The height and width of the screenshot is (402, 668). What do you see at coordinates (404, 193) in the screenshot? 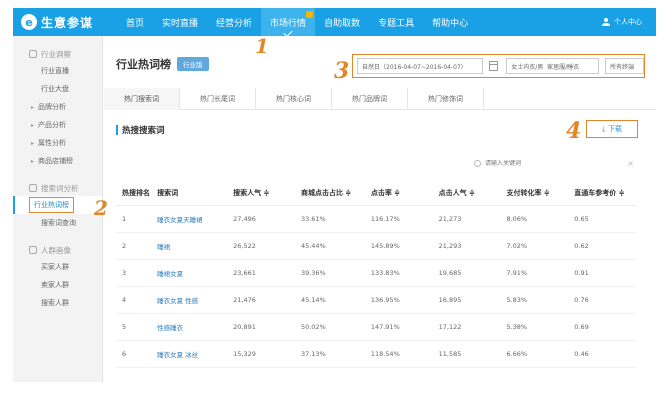
I see `col-ctr: 点击率 ≑` at bounding box center [404, 193].